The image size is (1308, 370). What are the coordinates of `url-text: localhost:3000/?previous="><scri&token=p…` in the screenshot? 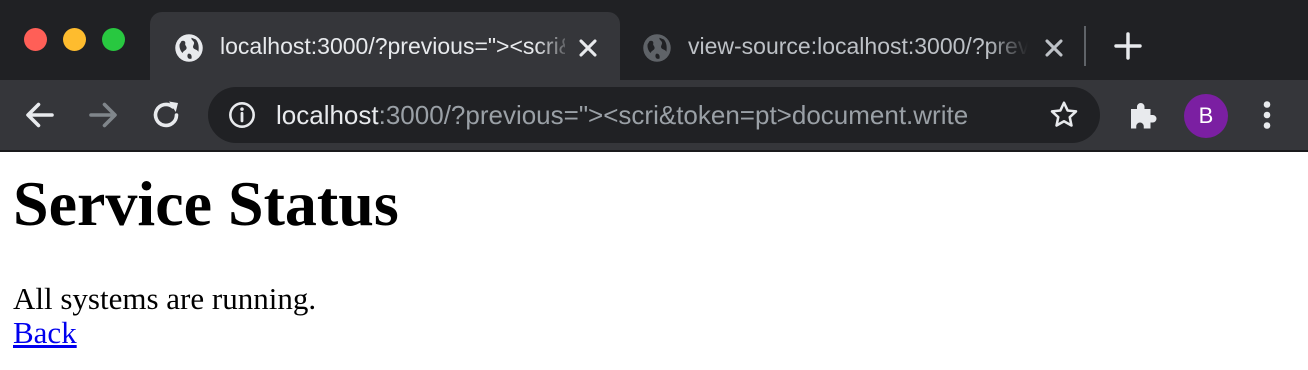 It's located at (651, 115).